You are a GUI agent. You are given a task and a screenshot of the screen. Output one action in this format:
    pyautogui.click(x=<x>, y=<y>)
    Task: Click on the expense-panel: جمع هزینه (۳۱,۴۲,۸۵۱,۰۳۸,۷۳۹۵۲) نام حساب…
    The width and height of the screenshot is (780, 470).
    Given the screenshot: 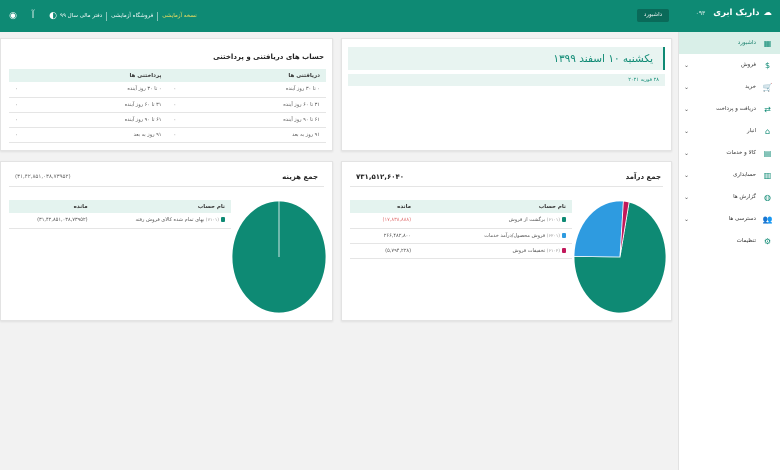 What is the action you would take?
    pyautogui.click(x=166, y=241)
    